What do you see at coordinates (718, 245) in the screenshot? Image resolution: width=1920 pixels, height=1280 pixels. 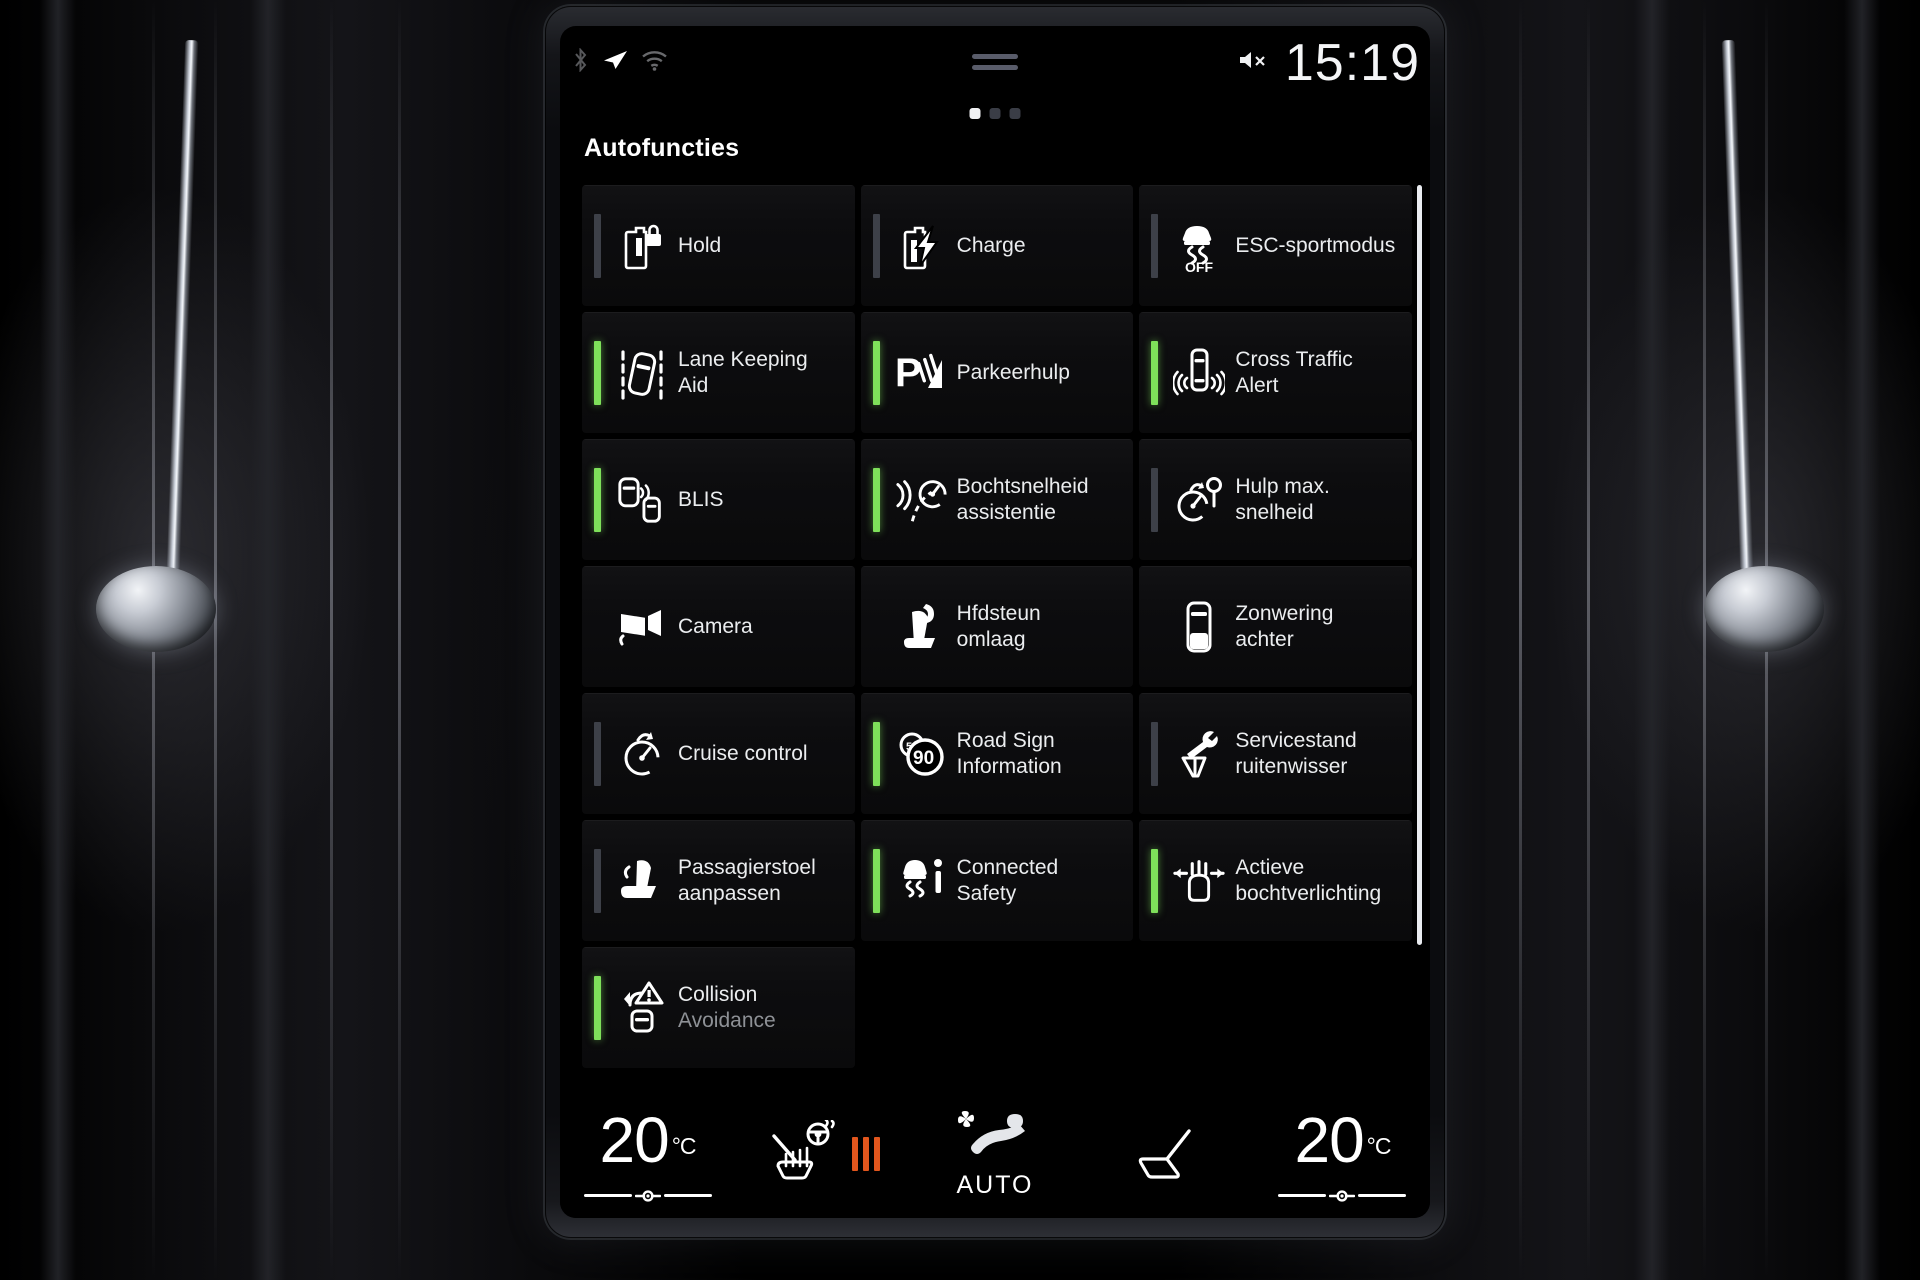 I see `tile-hold: Hold` at bounding box center [718, 245].